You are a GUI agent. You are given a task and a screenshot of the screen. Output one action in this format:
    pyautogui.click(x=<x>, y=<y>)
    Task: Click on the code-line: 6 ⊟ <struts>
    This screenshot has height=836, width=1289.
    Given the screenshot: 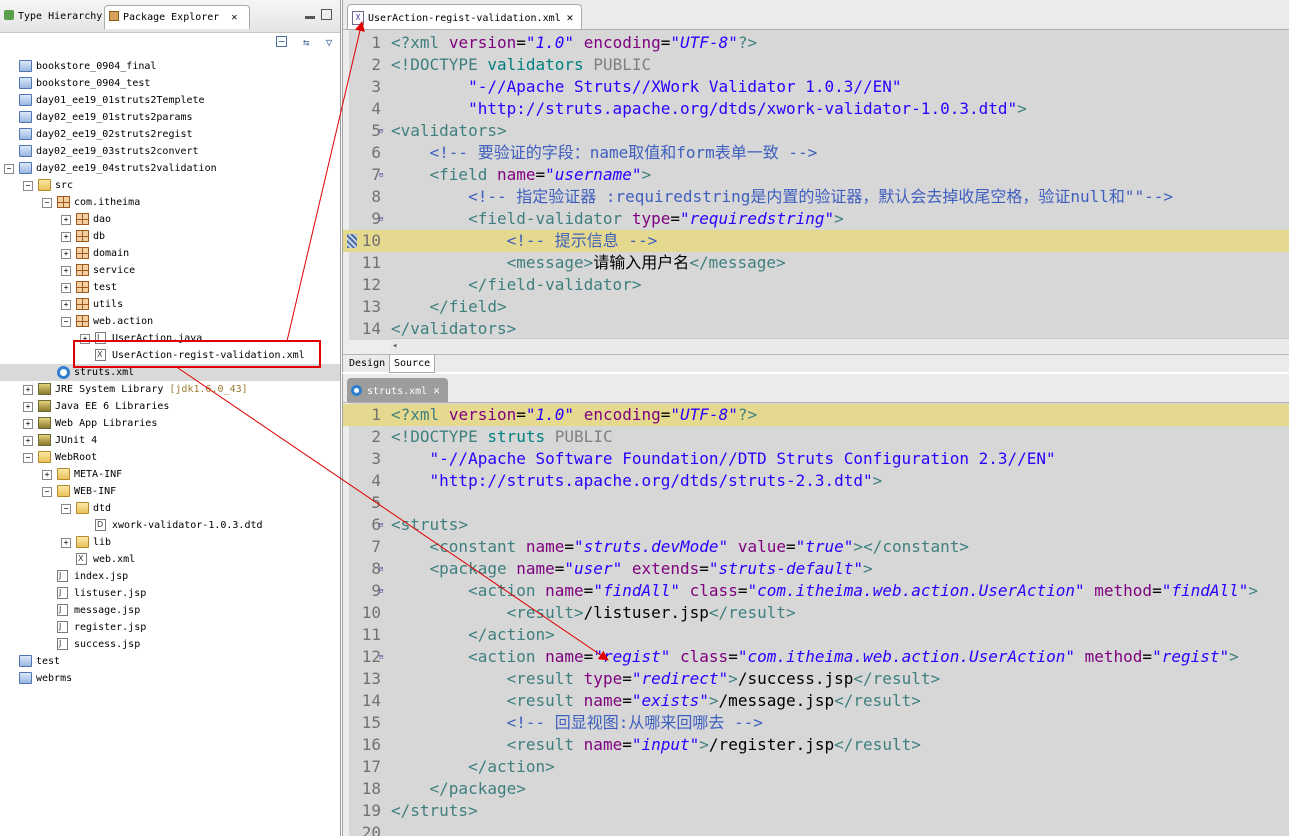 What is the action you would take?
    pyautogui.click(x=816, y=525)
    